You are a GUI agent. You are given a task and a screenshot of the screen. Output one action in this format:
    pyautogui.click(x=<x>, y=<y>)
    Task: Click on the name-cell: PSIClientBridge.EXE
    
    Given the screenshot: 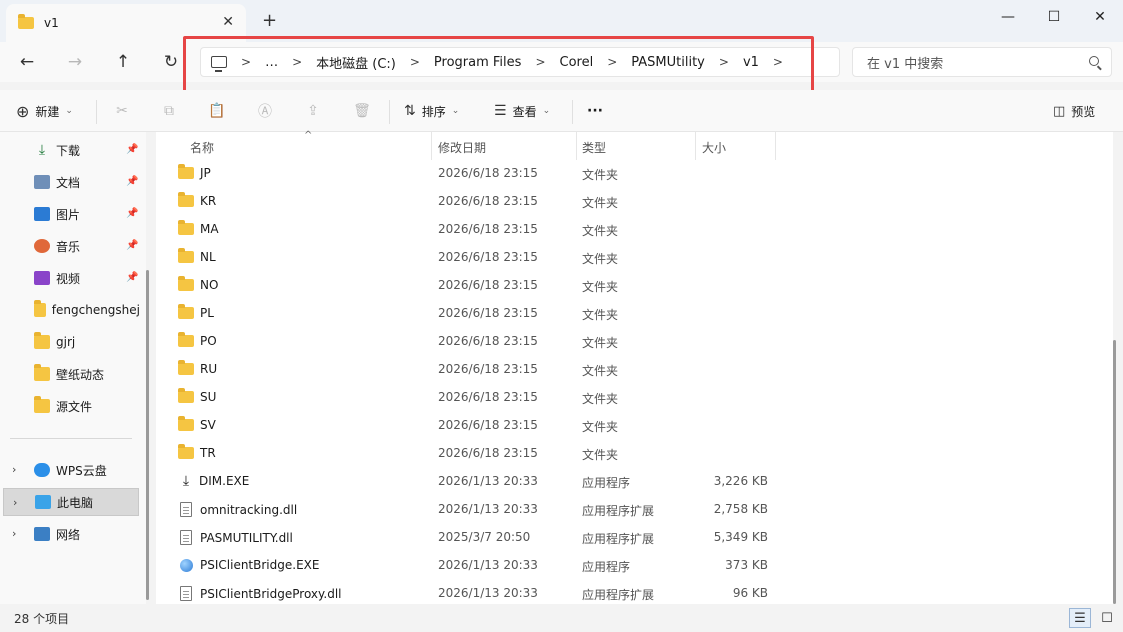 What is the action you would take?
    pyautogui.click(x=248, y=565)
    